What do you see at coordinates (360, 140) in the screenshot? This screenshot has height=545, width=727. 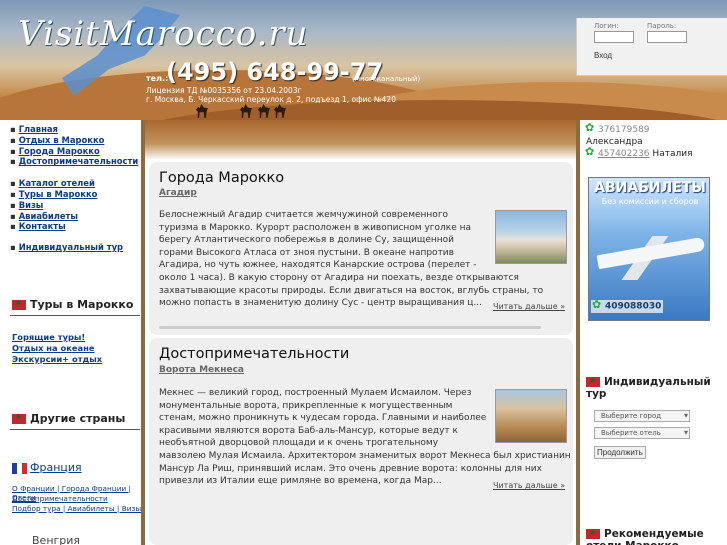 I see `header-fade` at bounding box center [360, 140].